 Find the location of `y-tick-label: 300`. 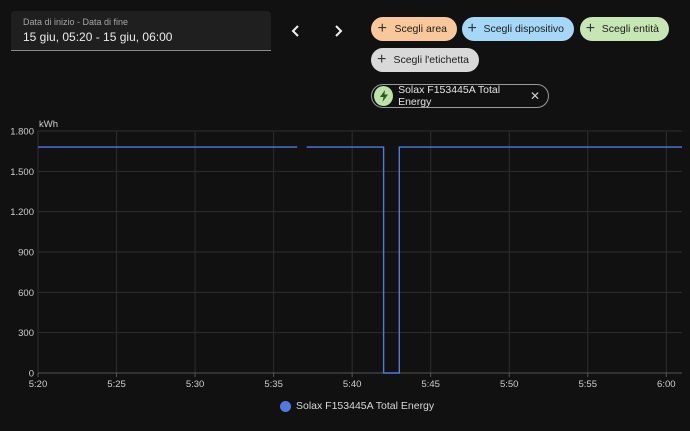

y-tick-label: 300 is located at coordinates (26, 333).